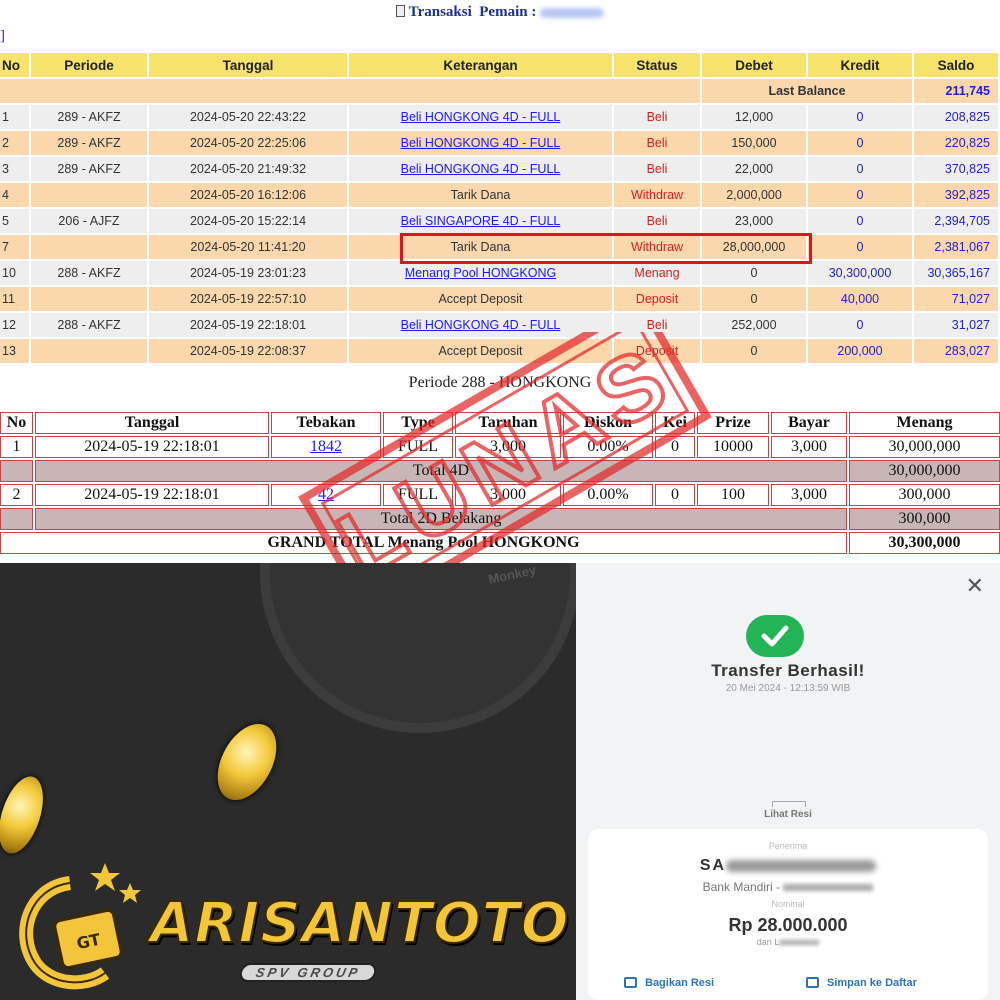 This screenshot has width=1000, height=1000. I want to click on tebakan-link: 1842, so click(326, 446).